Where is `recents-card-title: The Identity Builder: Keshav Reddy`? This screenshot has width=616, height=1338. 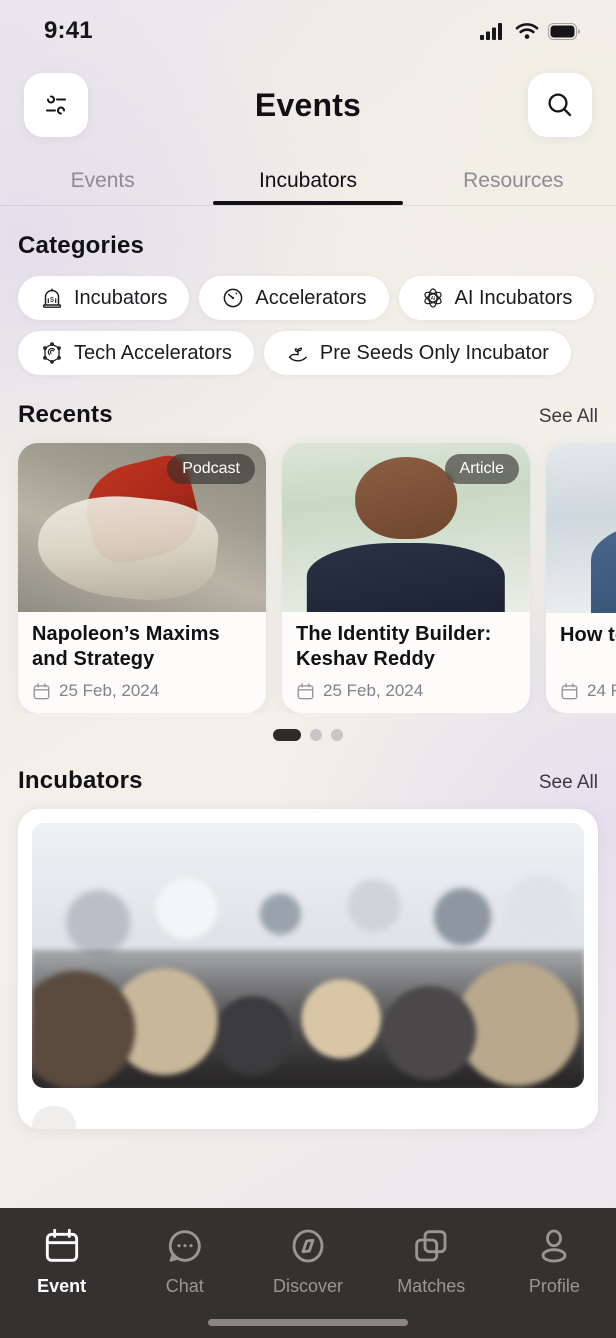 recents-card-title: The Identity Builder: Keshav Reddy is located at coordinates (394, 646).